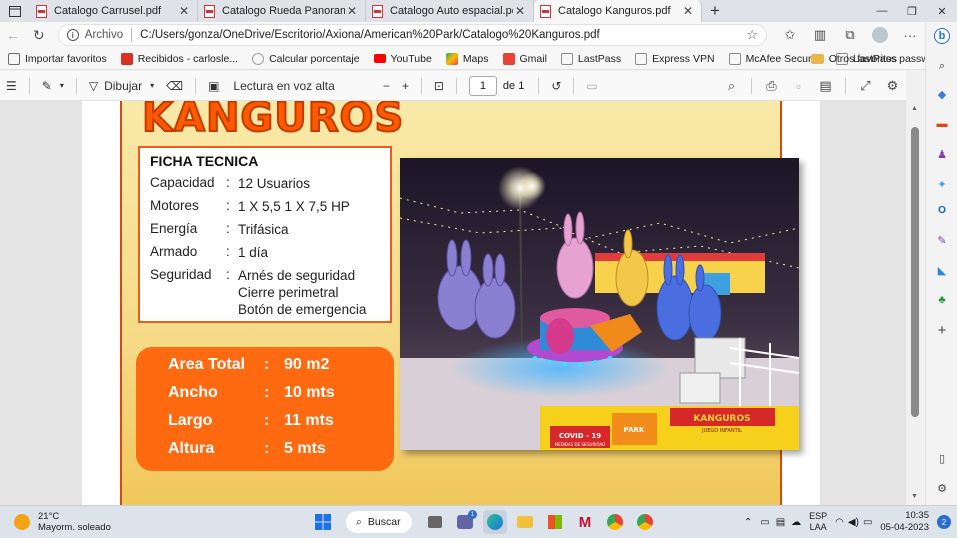  Describe the element at coordinates (879, 35) in the screenshot. I see `profile-avatar` at that location.